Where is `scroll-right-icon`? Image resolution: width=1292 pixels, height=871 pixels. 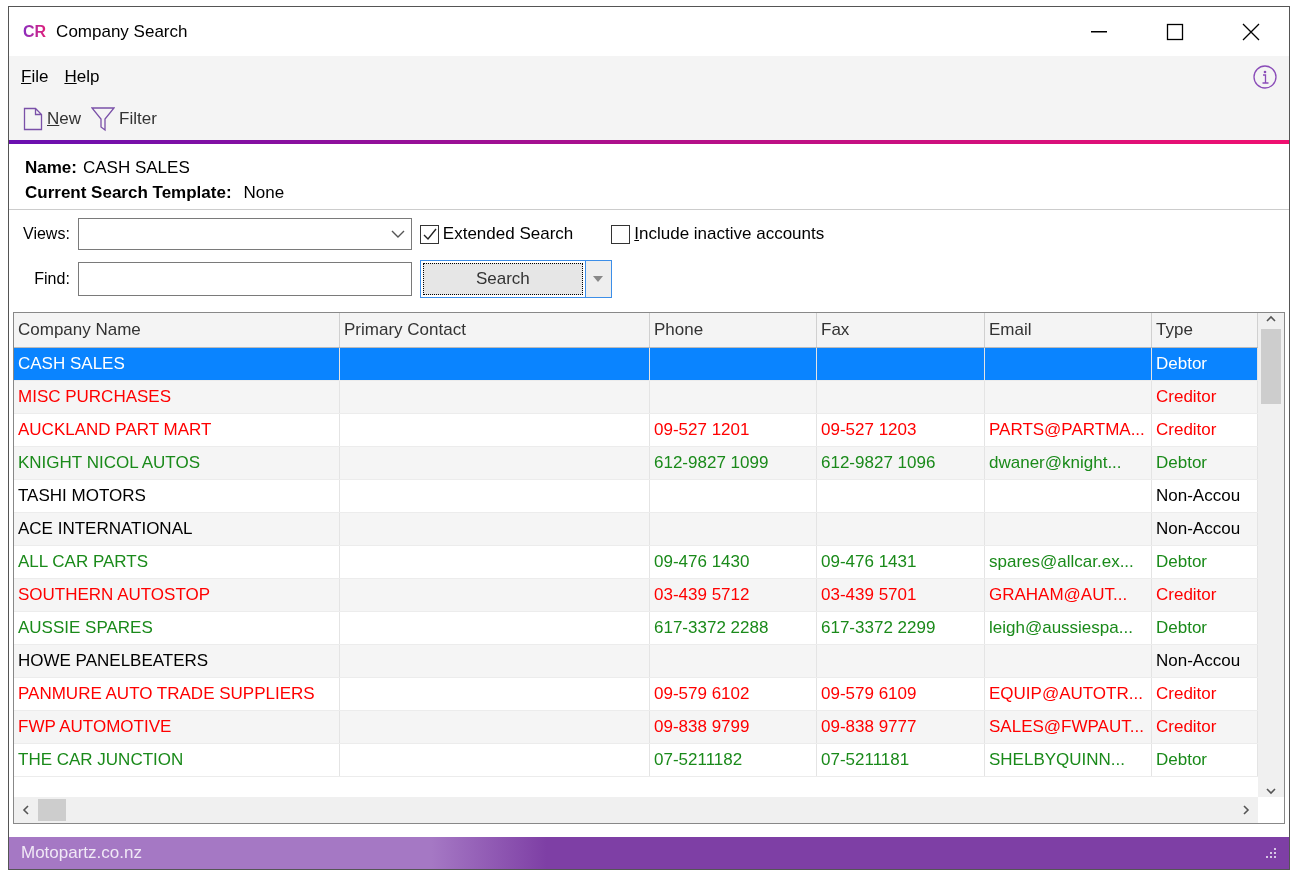 scroll-right-icon is located at coordinates (1246, 810).